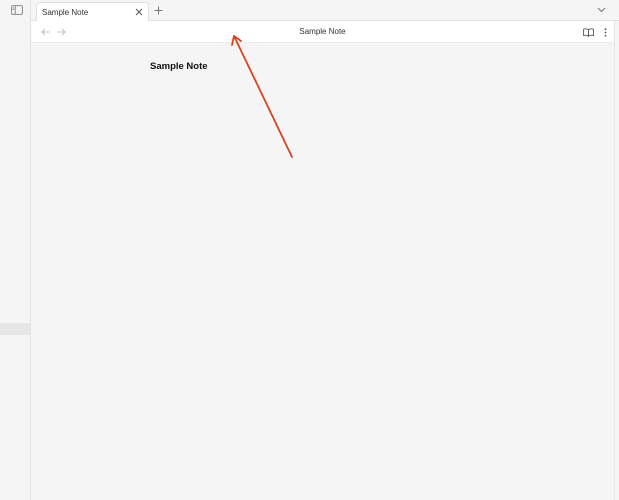 The image size is (619, 500). What do you see at coordinates (15, 329) in the screenshot?
I see `ribbon-highlight` at bounding box center [15, 329].